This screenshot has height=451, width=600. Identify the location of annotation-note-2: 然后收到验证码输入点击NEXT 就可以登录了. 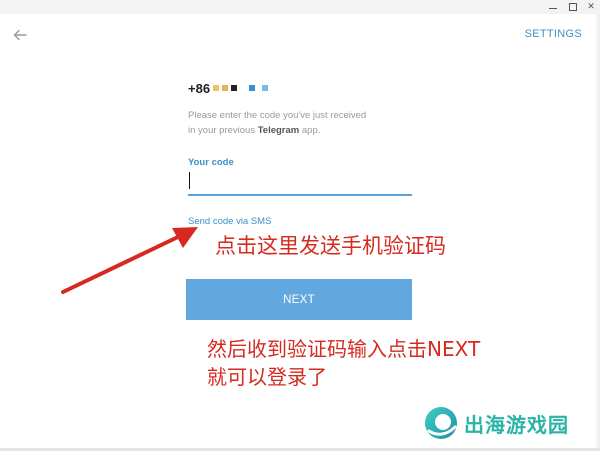
(397, 363).